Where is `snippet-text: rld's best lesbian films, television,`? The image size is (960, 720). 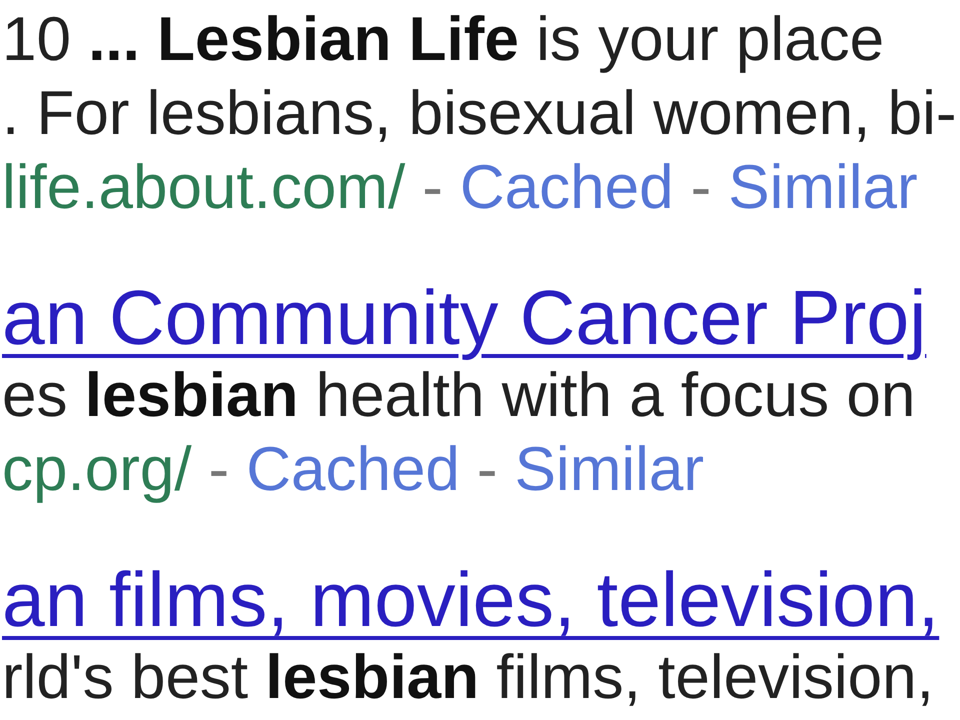 snippet-text: rld's best lesbian films, television, is located at coordinates (468, 678).